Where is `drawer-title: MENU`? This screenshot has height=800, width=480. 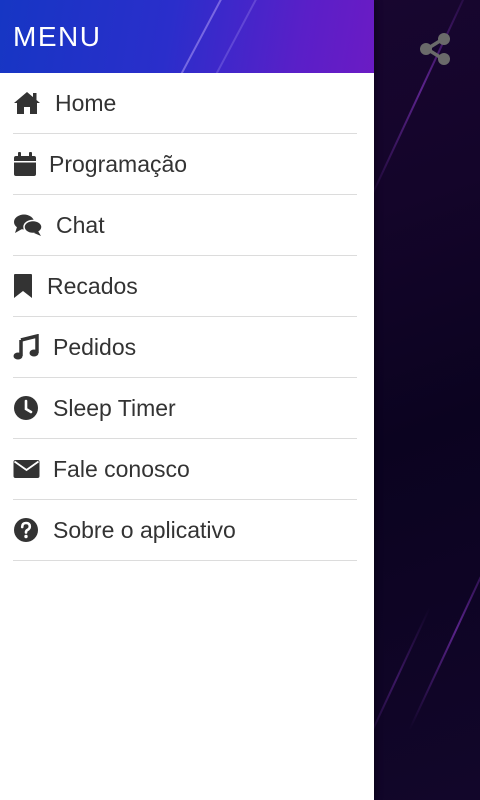
drawer-title: MENU is located at coordinates (57, 36).